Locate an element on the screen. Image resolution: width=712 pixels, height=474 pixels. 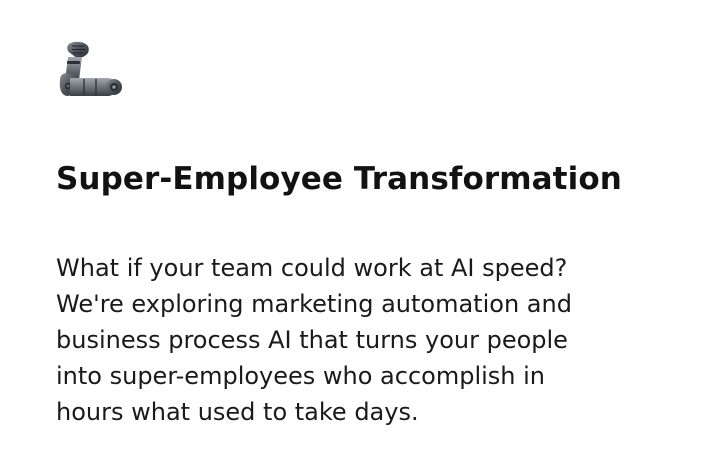
description-line: hours what used to take days. is located at coordinates (237, 412).